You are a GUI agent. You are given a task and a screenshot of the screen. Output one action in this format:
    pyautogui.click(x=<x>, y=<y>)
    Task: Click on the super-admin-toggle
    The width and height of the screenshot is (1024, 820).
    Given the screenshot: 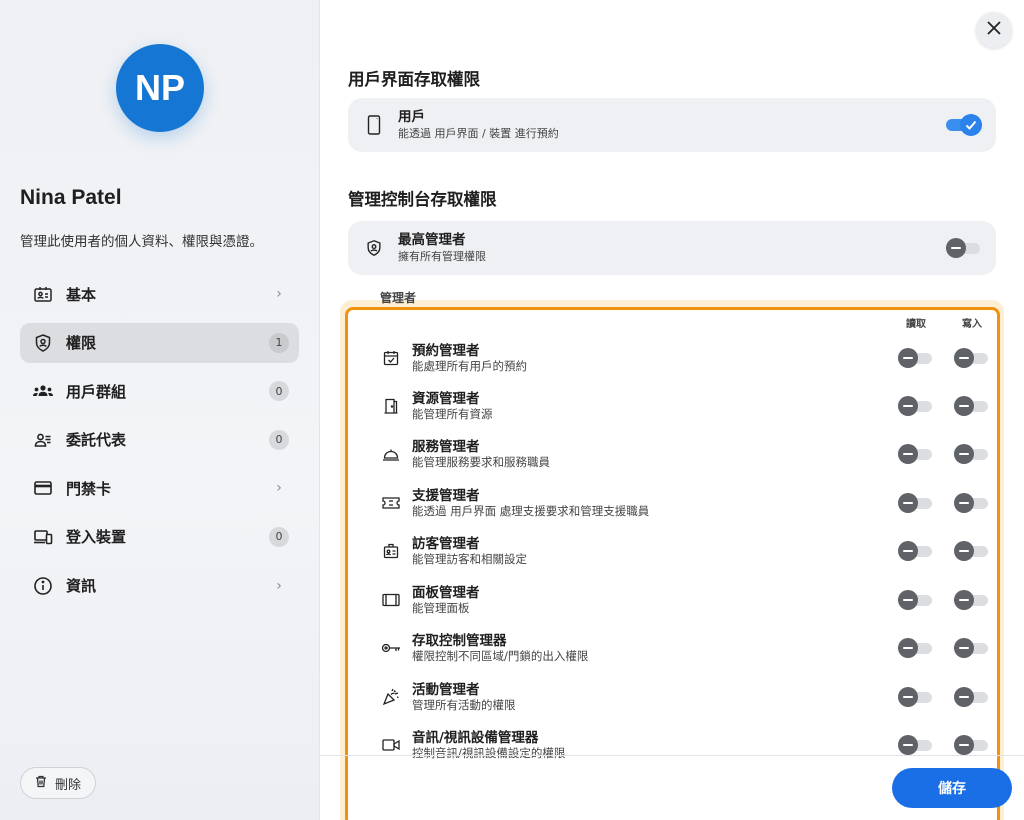 What is the action you would take?
    pyautogui.click(x=964, y=248)
    